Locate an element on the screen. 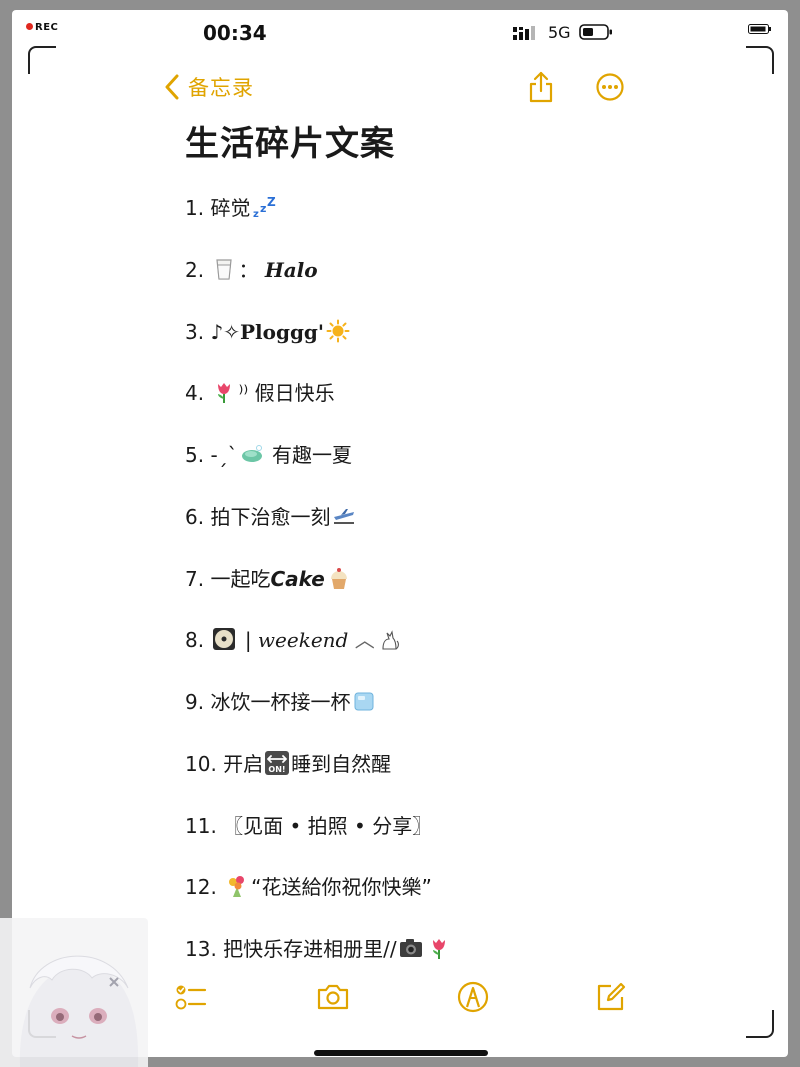 This screenshot has width=800, height=1067. camera-emoji-icon is located at coordinates (410, 948).